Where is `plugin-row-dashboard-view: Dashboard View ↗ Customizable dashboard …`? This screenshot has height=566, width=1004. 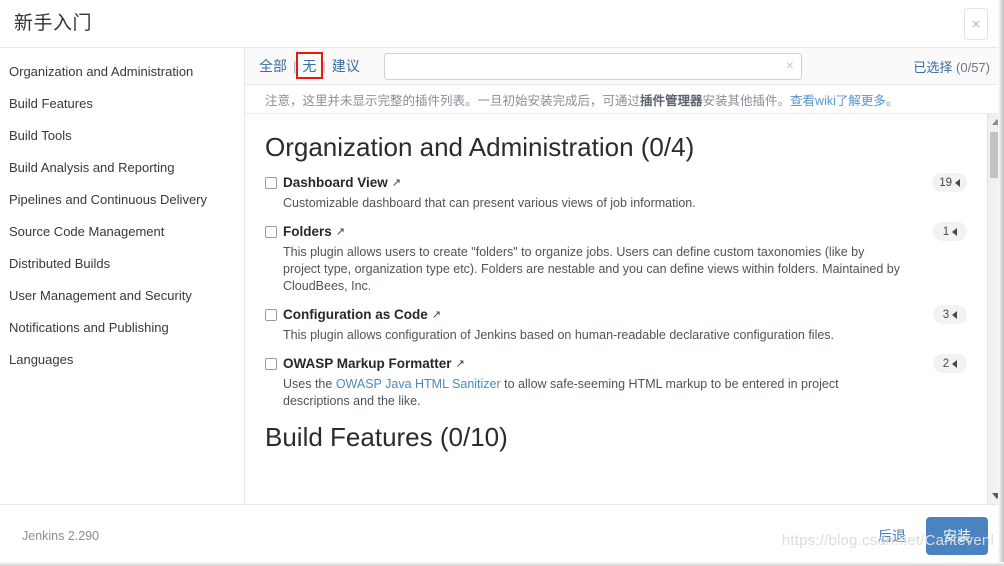
plugin-row-dashboard-view: Dashboard View ↗ Customizable dashboard … is located at coordinates (619, 192).